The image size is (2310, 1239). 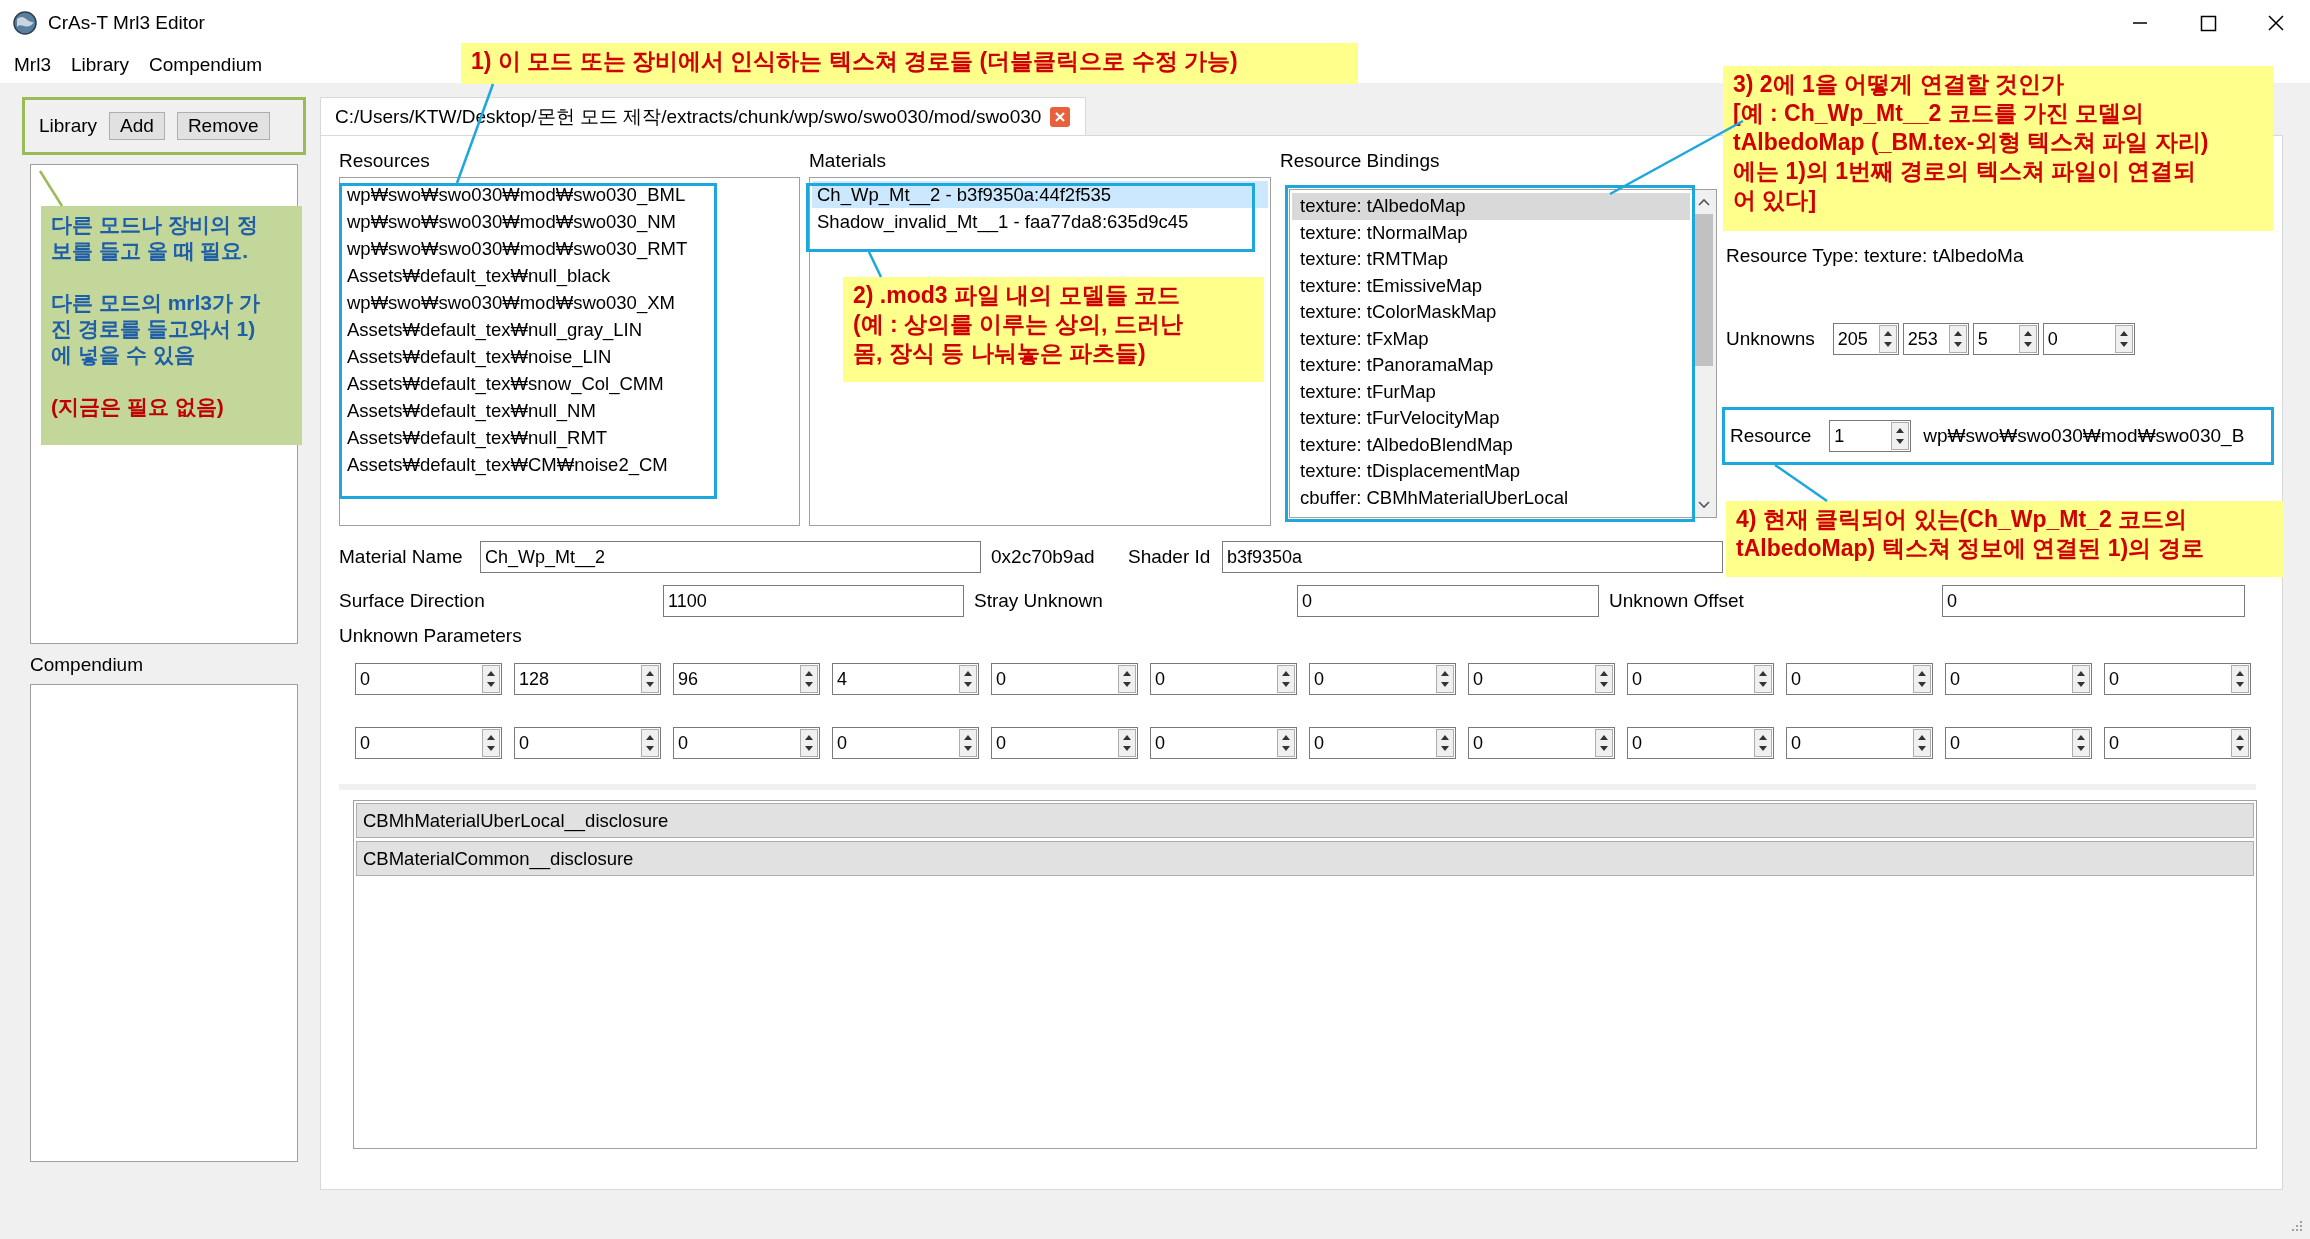 What do you see at coordinates (1491, 497) in the screenshot?
I see `list-item: cbuffer: CBMhMaterialUberLocal` at bounding box center [1491, 497].